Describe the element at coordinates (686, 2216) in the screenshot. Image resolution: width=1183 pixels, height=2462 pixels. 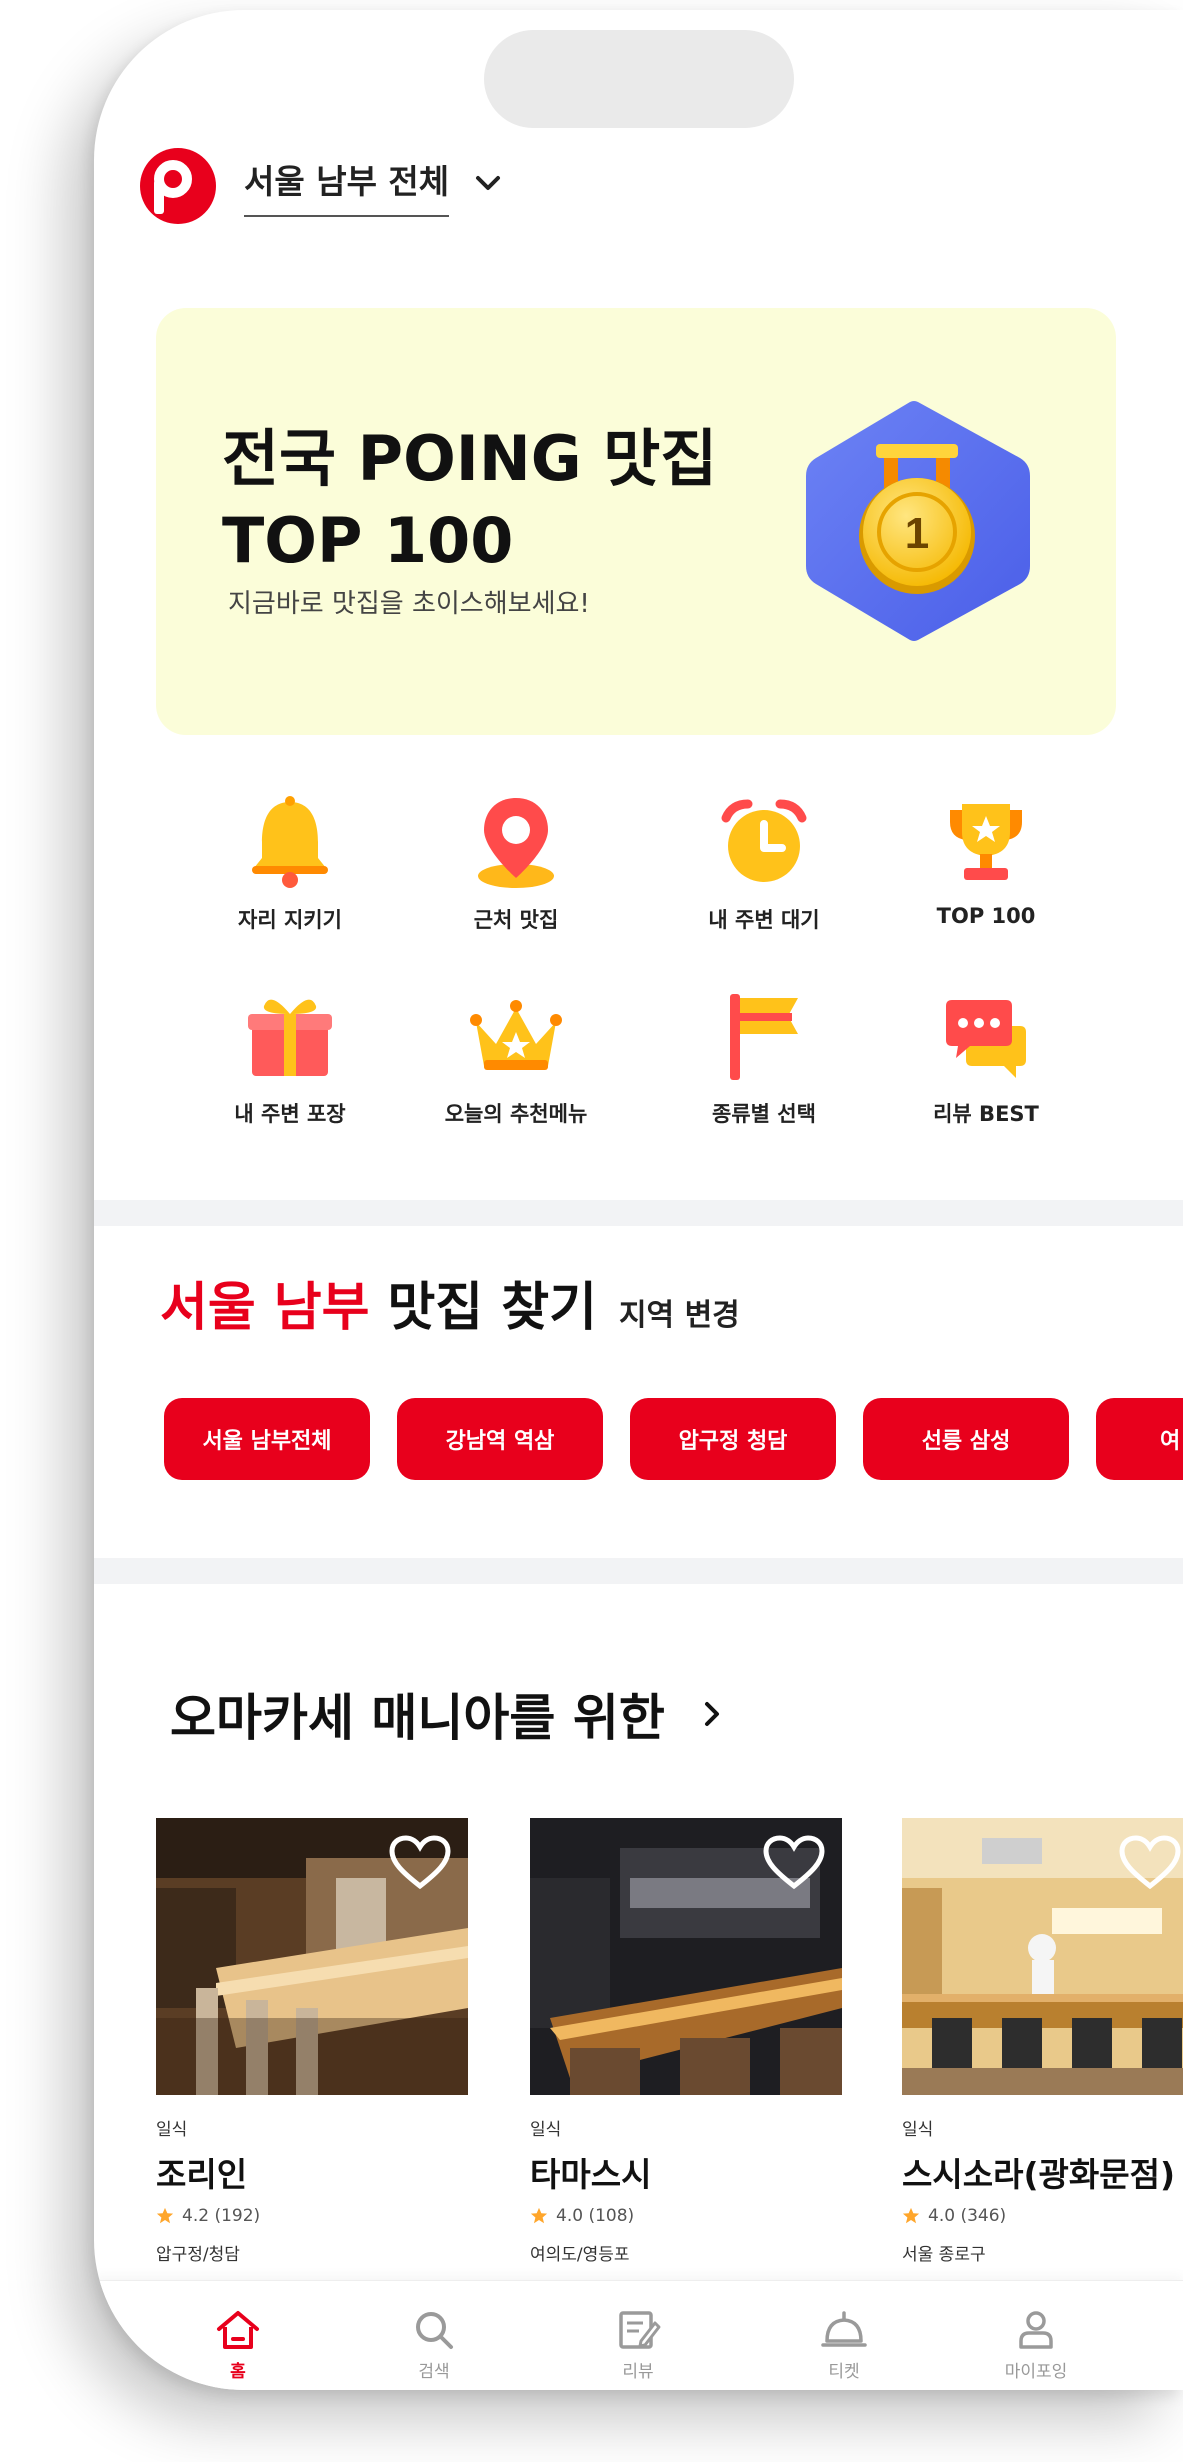
I see `restaurant-rating: 4.0 (108)` at that location.